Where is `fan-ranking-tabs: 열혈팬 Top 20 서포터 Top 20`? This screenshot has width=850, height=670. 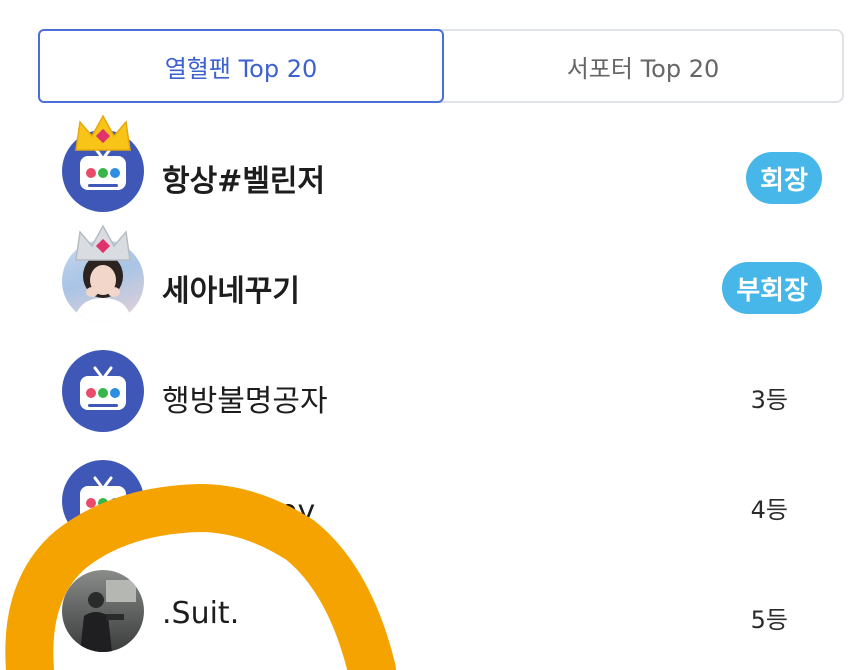 fan-ranking-tabs: 열혈팬 Top 20 서포터 Top 20 is located at coordinates (441, 66).